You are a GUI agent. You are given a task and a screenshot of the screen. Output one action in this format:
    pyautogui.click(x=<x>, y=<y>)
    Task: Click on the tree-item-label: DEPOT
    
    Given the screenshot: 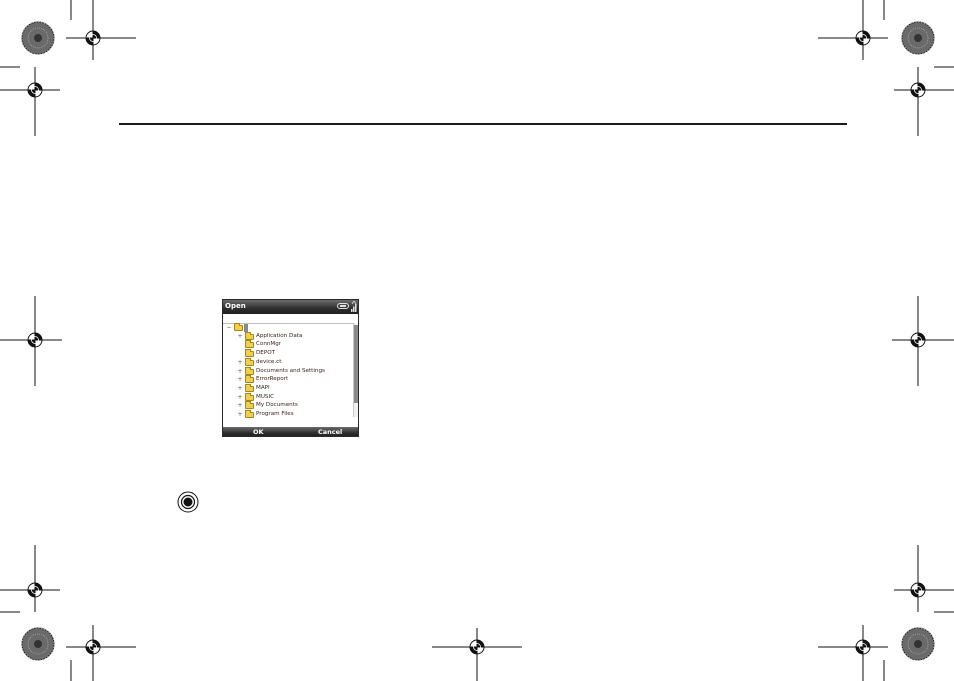 What is the action you would take?
    pyautogui.click(x=266, y=353)
    